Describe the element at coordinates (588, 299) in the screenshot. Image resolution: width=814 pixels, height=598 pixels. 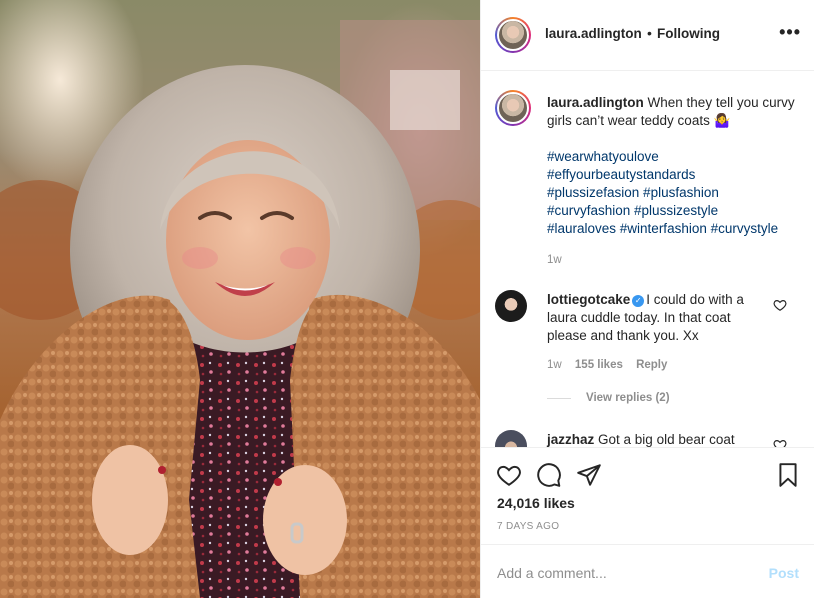
I see `commenter-username: lottiegotcake` at that location.